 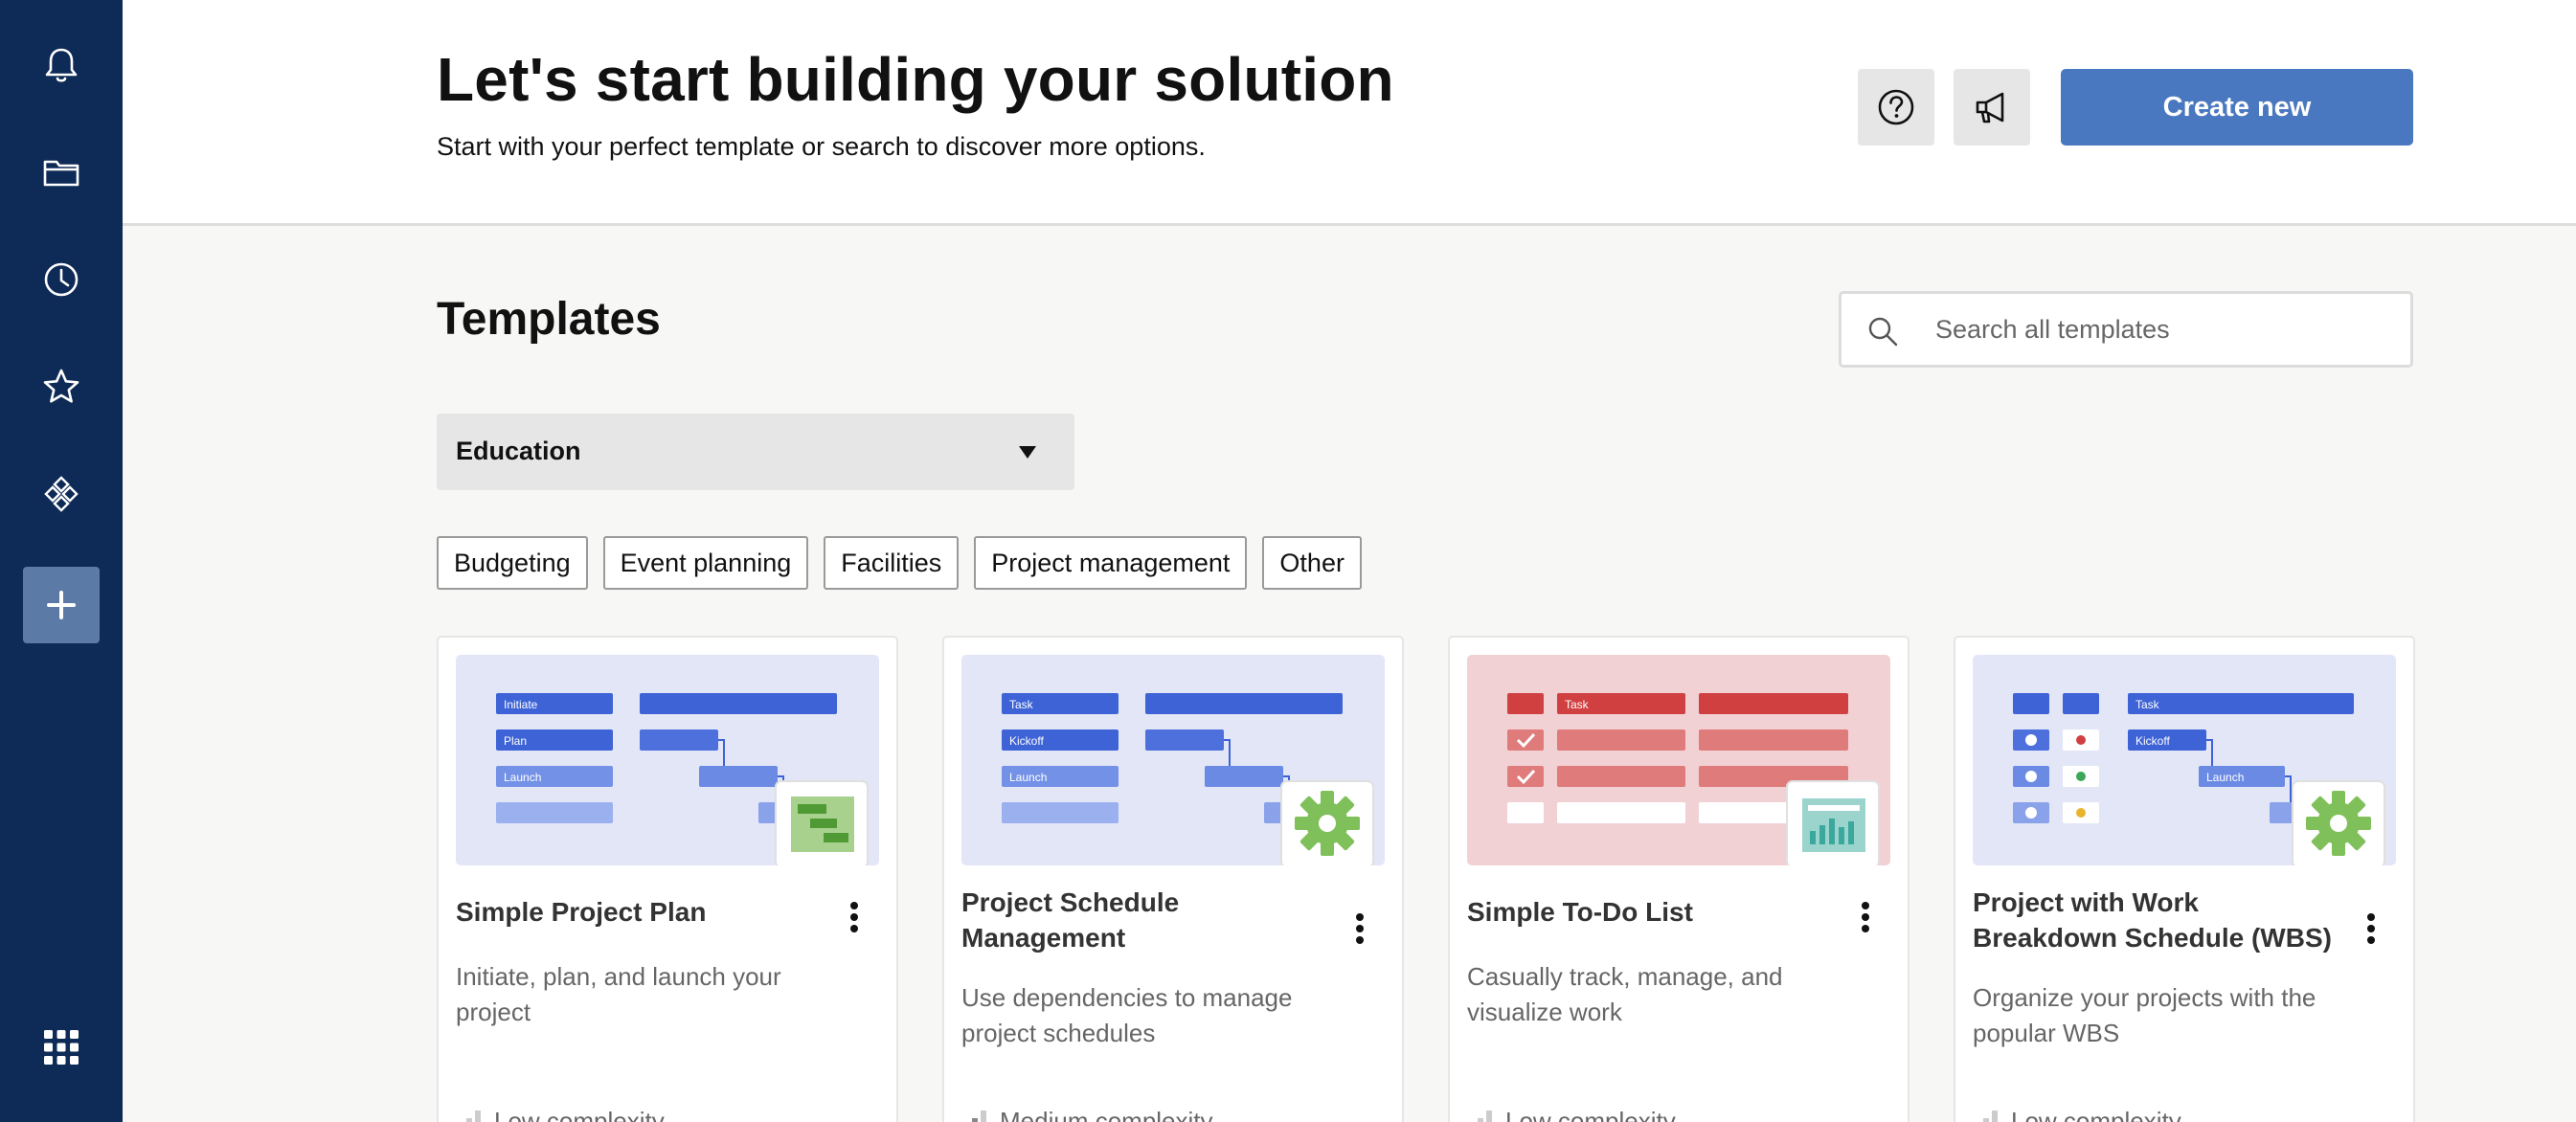 I want to click on browse-button, so click(x=62, y=173).